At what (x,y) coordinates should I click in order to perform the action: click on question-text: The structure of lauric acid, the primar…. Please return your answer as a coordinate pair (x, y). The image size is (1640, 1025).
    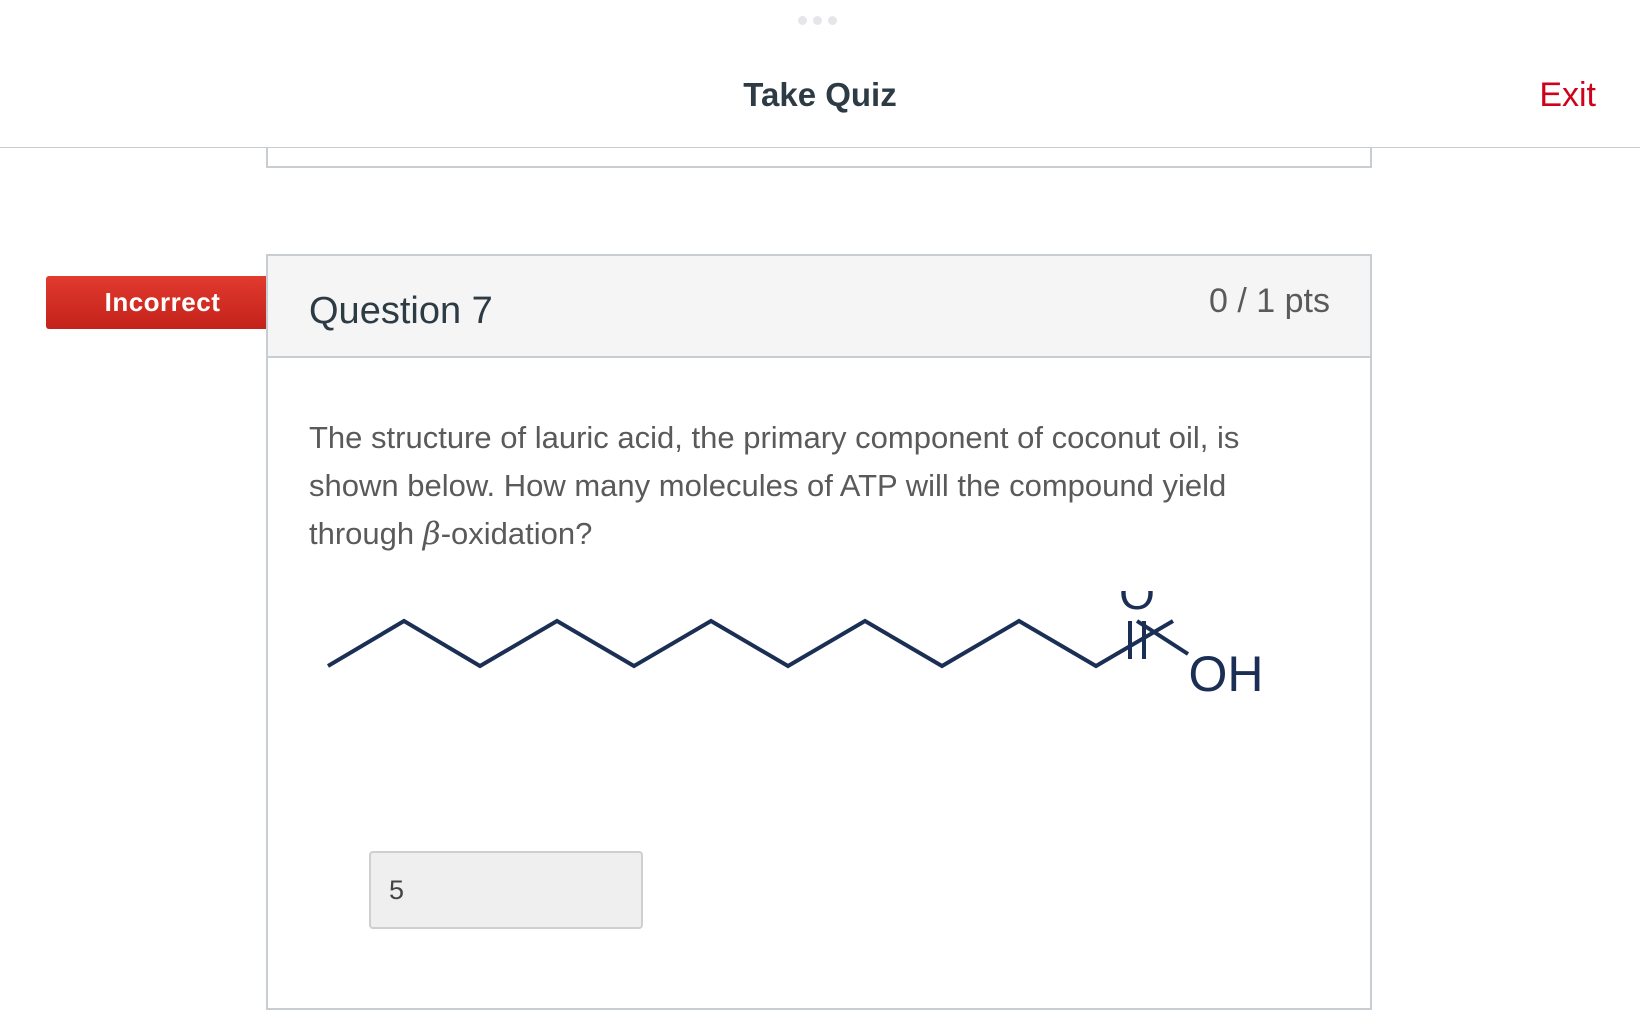
    Looking at the image, I should click on (799, 486).